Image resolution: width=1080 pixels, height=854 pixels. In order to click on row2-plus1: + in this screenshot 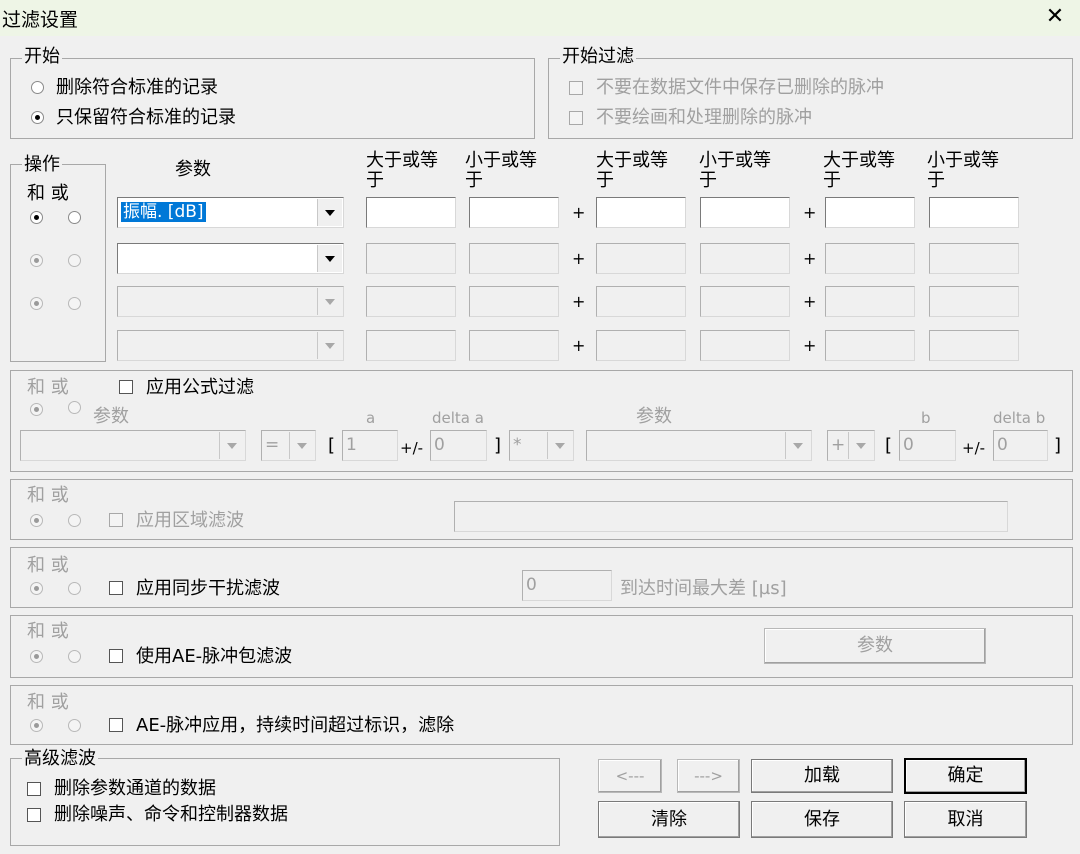, I will do `click(579, 258)`.